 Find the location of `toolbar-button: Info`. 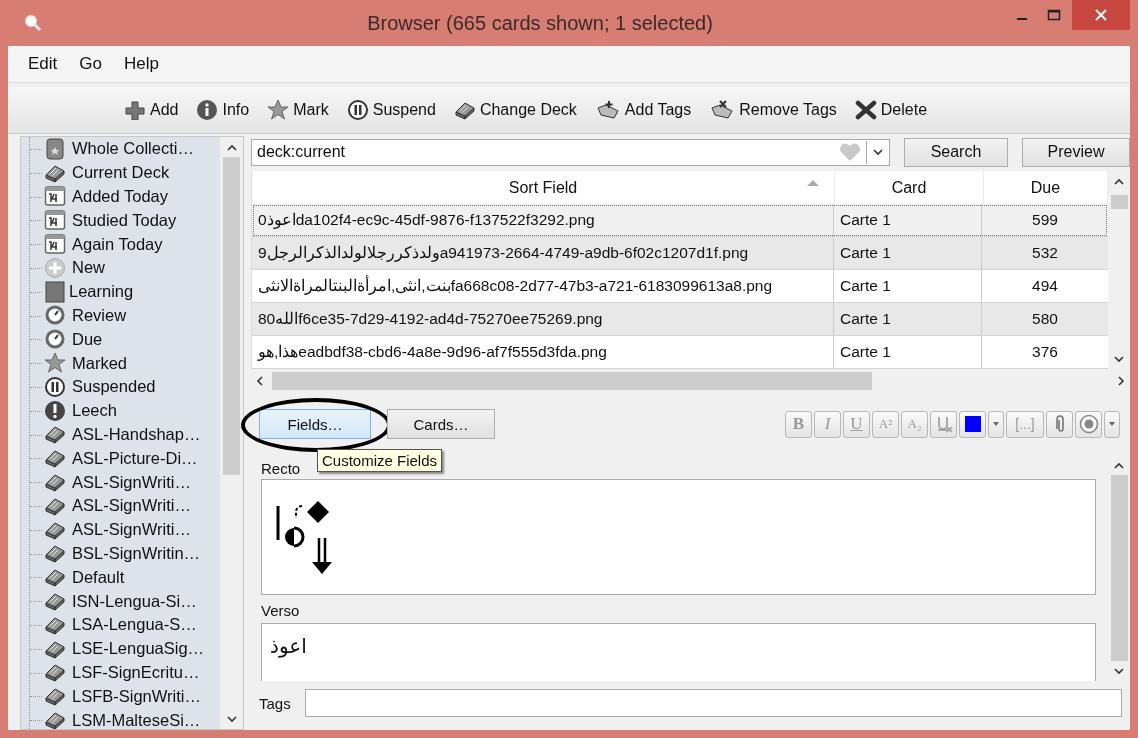

toolbar-button: Info is located at coordinates (223, 110).